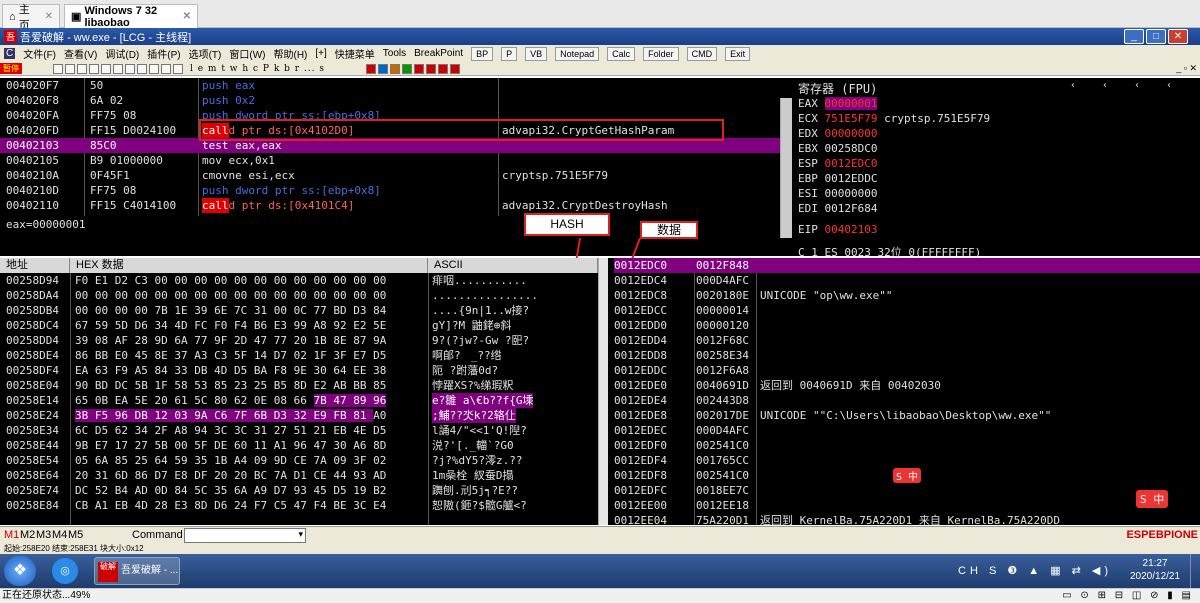 This screenshot has width=1200, height=603. What do you see at coordinates (32, 355) in the screenshot?
I see `dump-address: 00258DE4` at bounding box center [32, 355].